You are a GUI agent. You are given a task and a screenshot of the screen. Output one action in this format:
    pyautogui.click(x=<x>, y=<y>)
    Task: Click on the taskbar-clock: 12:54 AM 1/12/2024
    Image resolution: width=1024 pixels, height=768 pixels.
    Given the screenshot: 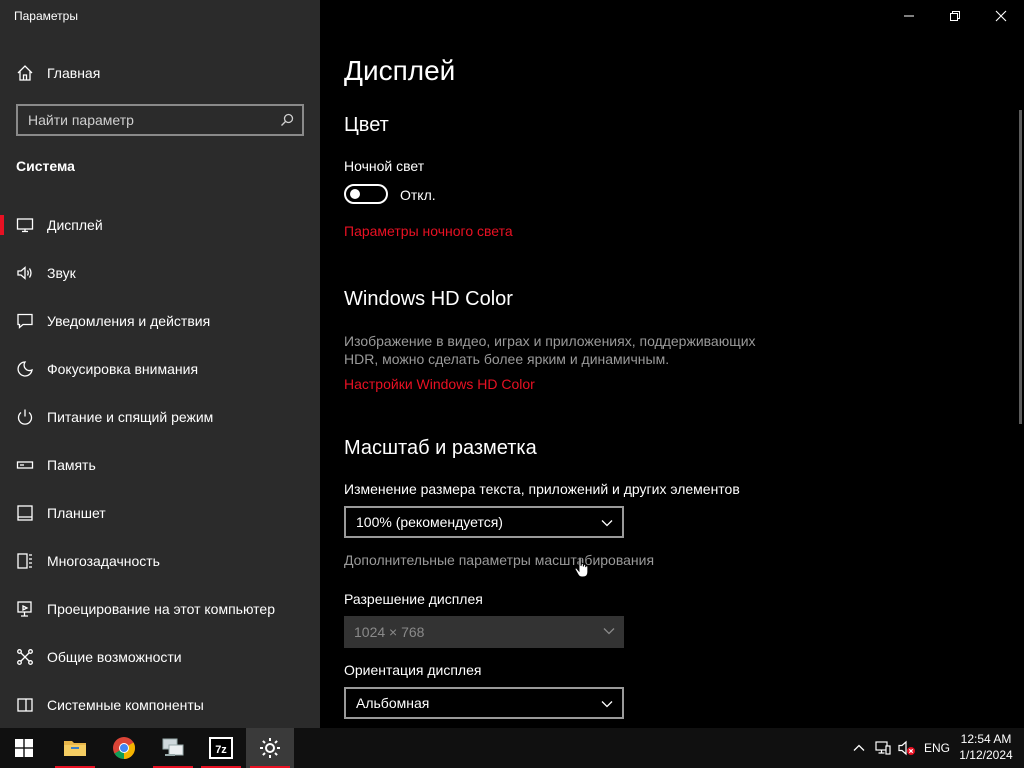 What is the action you would take?
    pyautogui.click(x=986, y=747)
    